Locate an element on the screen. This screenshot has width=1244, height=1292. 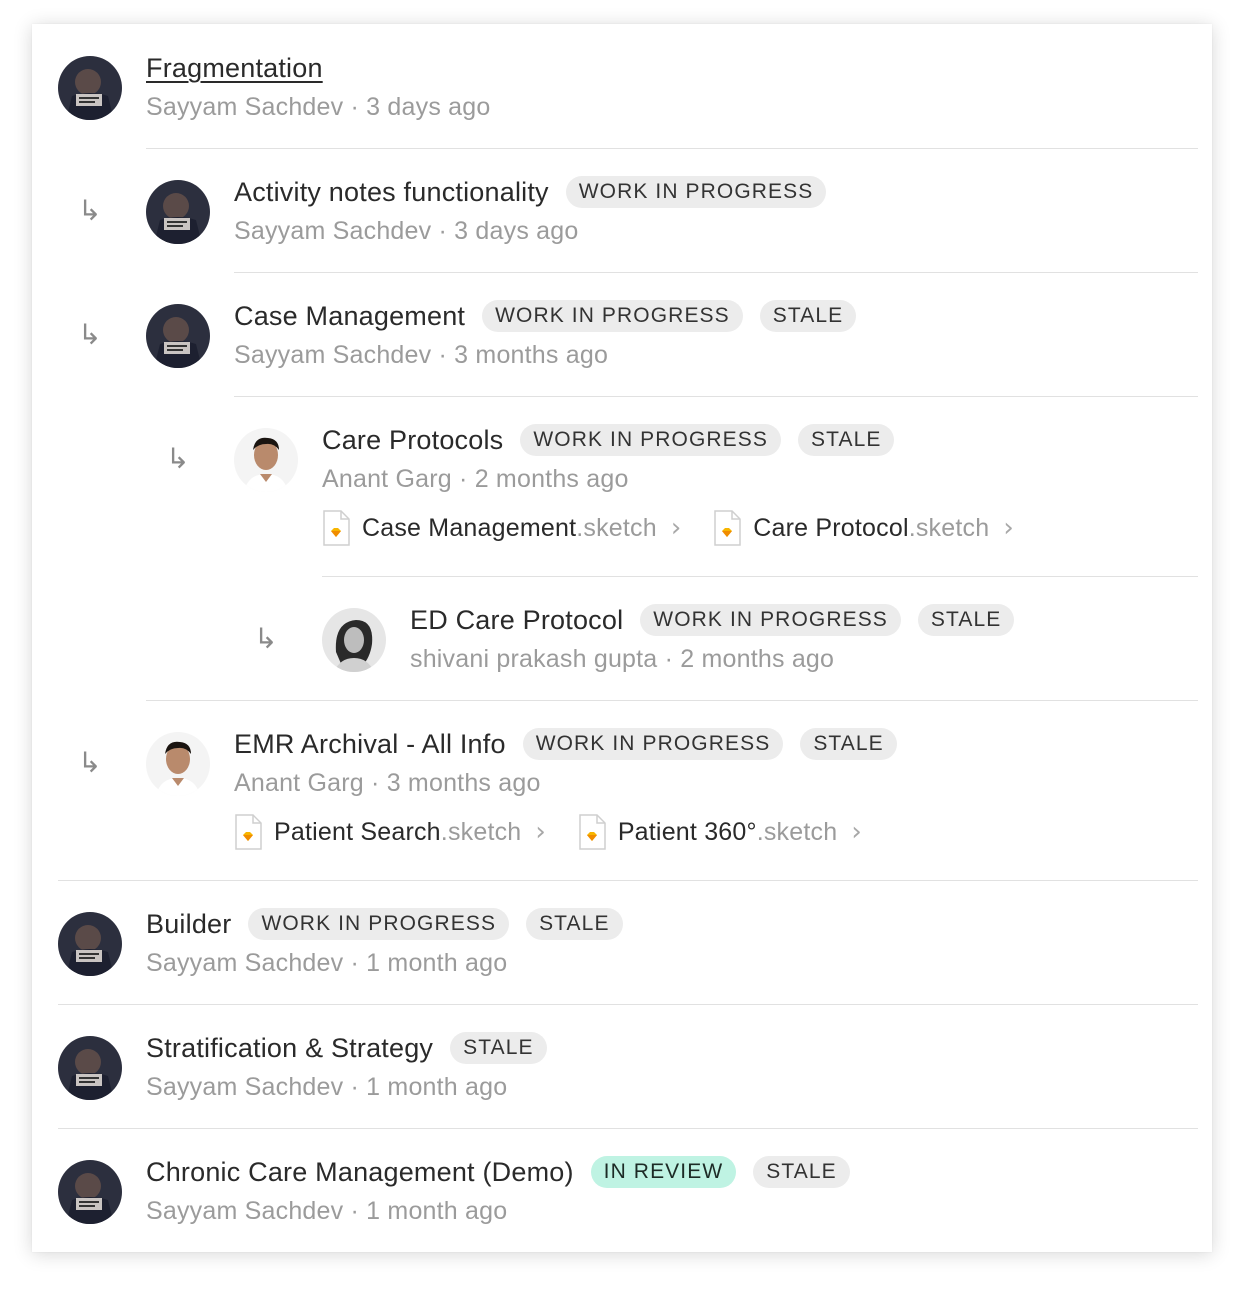
file-name: Case Management is located at coordinates (469, 527).